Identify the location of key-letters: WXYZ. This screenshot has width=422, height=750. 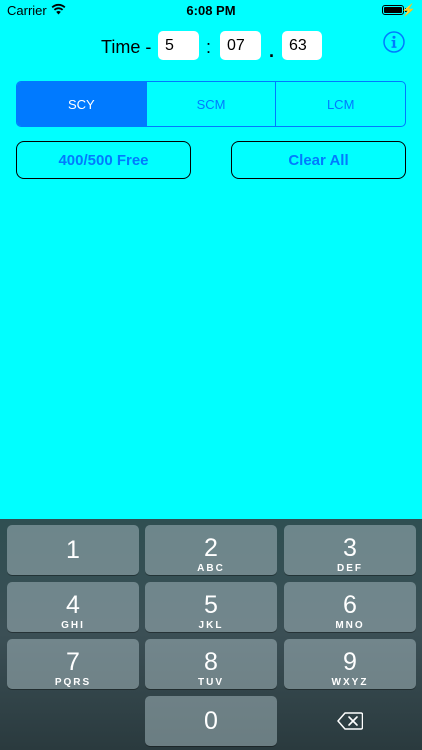
(350, 682).